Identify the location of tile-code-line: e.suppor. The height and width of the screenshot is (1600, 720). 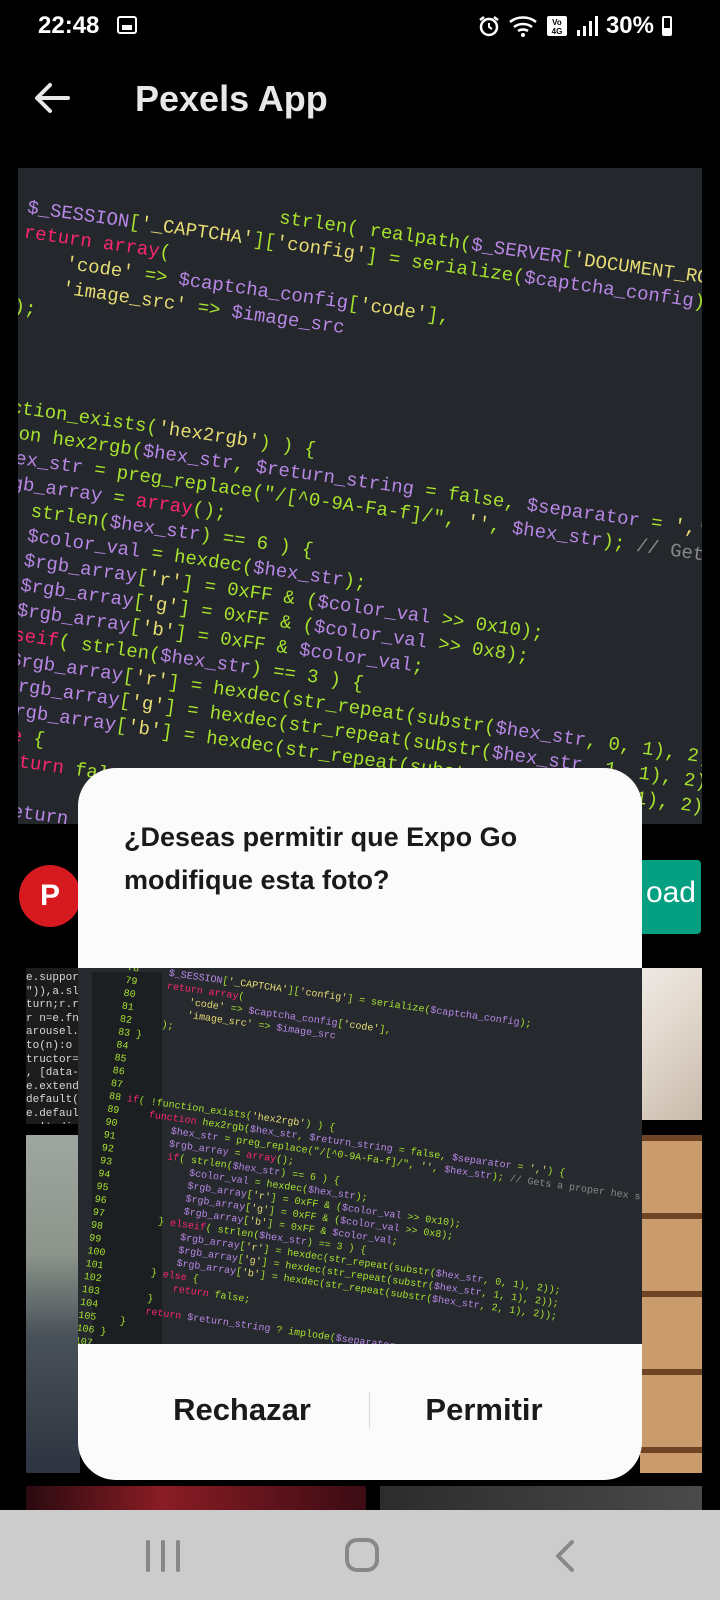
(52, 978).